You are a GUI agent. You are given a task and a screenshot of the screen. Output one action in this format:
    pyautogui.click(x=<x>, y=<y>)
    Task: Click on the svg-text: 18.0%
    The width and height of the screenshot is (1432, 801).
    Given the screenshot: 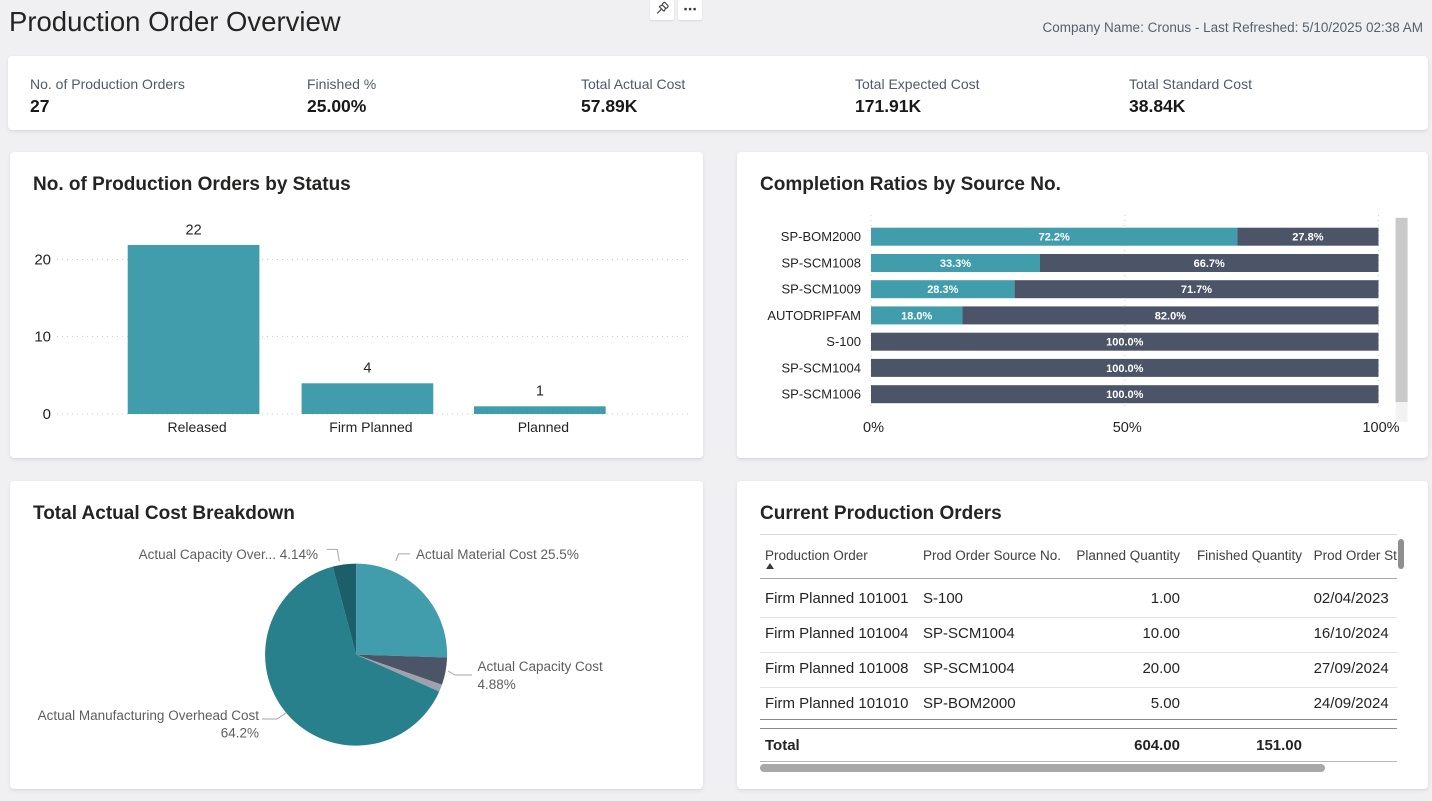 What is the action you would take?
    pyautogui.click(x=916, y=316)
    